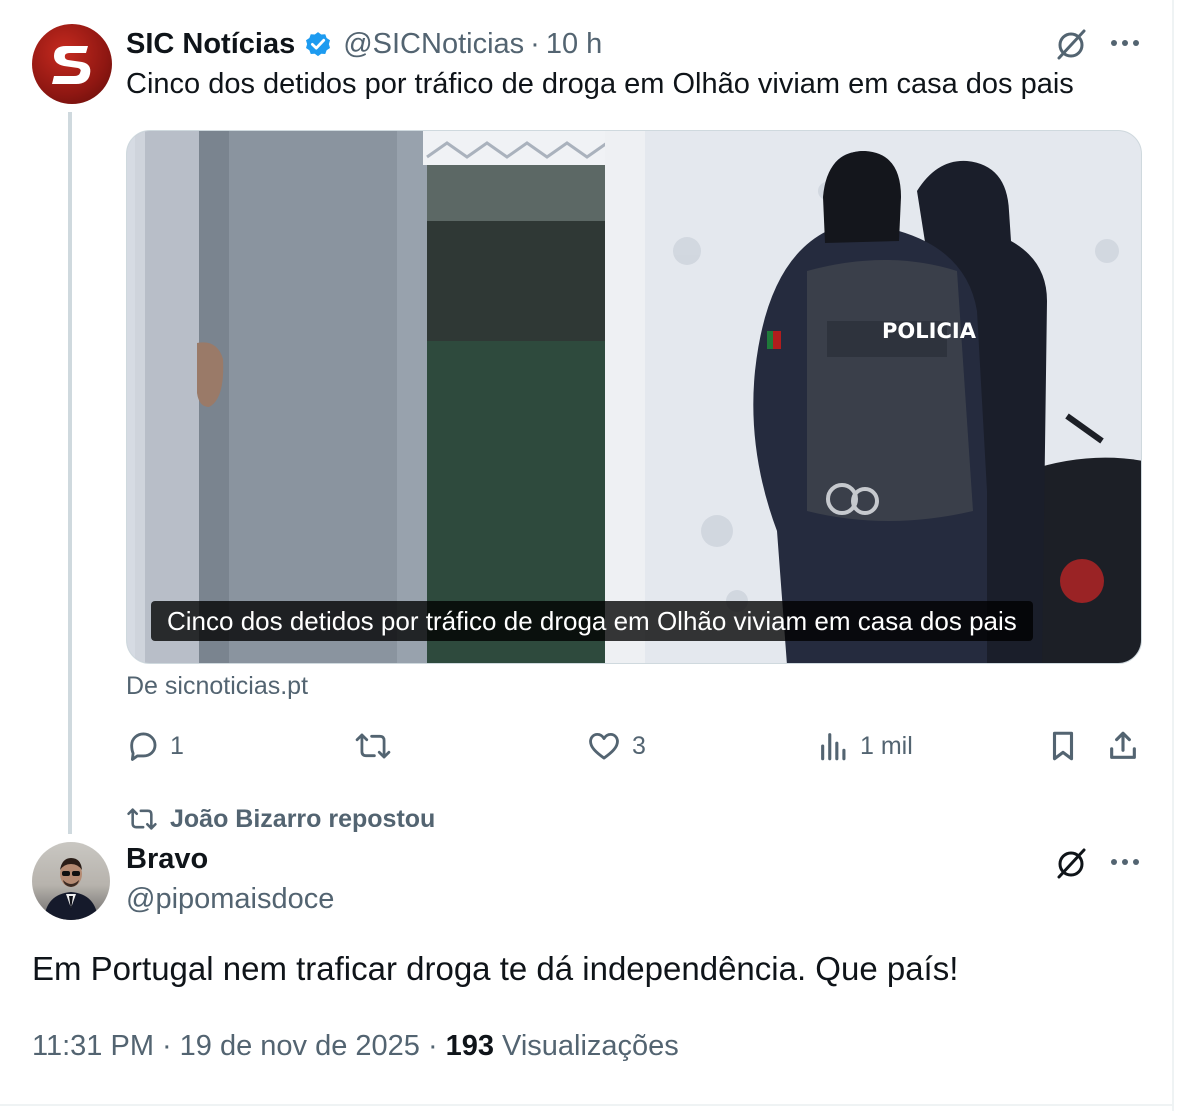 The height and width of the screenshot is (1111, 1200). What do you see at coordinates (1173, 555) in the screenshot?
I see `column-border` at bounding box center [1173, 555].